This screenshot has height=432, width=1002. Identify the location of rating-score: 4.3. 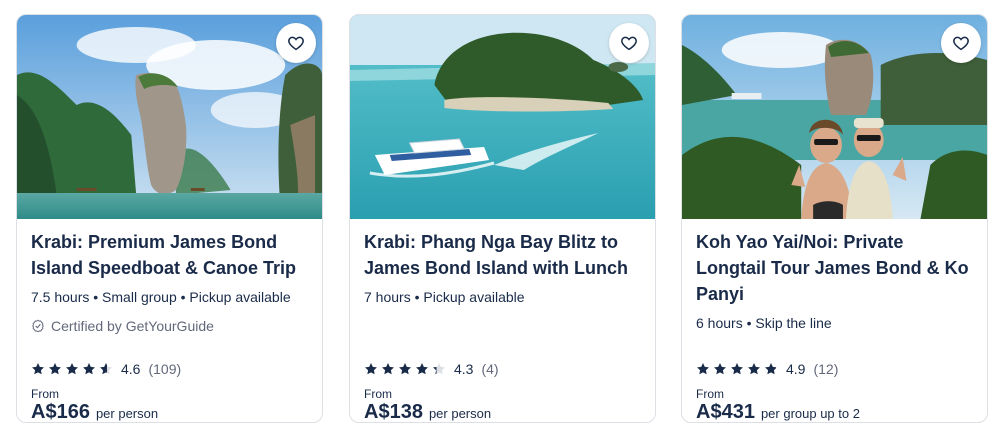
(464, 369).